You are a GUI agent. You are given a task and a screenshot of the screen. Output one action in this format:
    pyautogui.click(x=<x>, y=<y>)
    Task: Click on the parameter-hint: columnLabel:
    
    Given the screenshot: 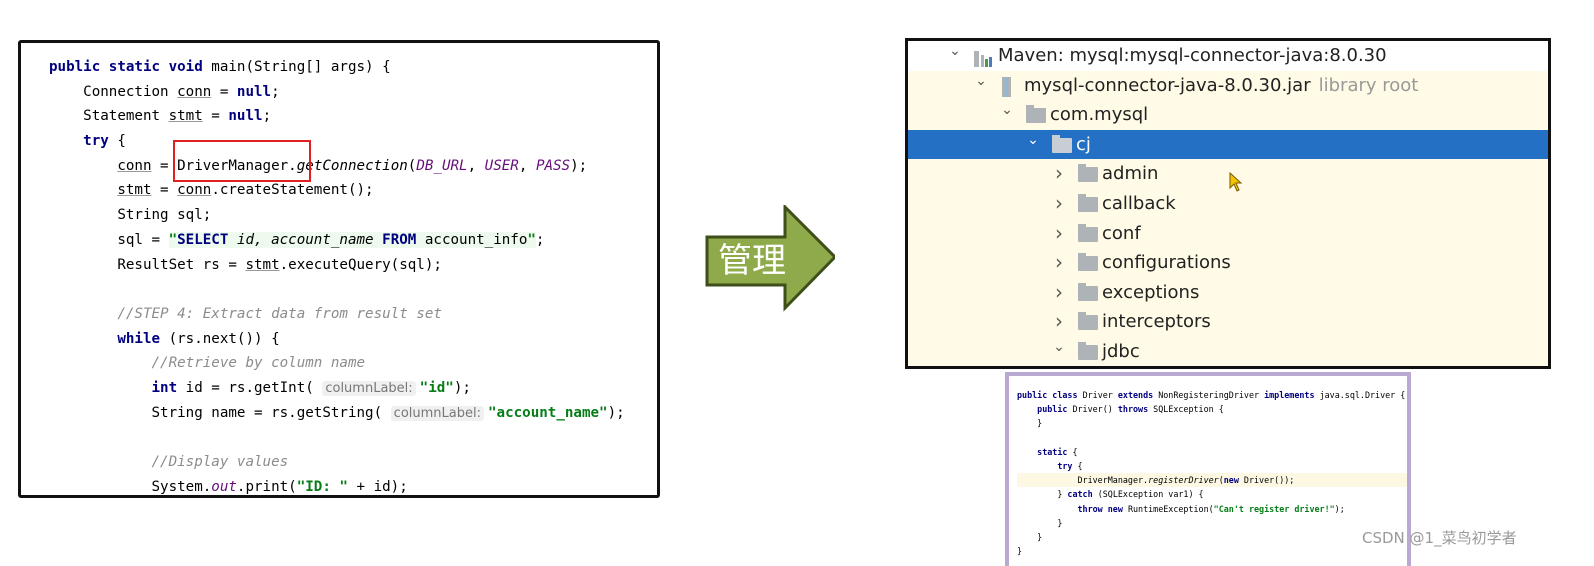 What is the action you would take?
    pyautogui.click(x=437, y=413)
    